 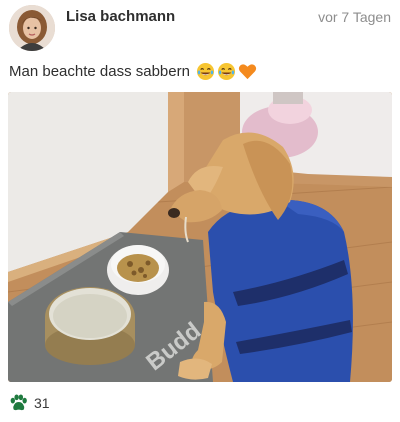 I want to click on post-footer: 31, so click(x=29, y=403).